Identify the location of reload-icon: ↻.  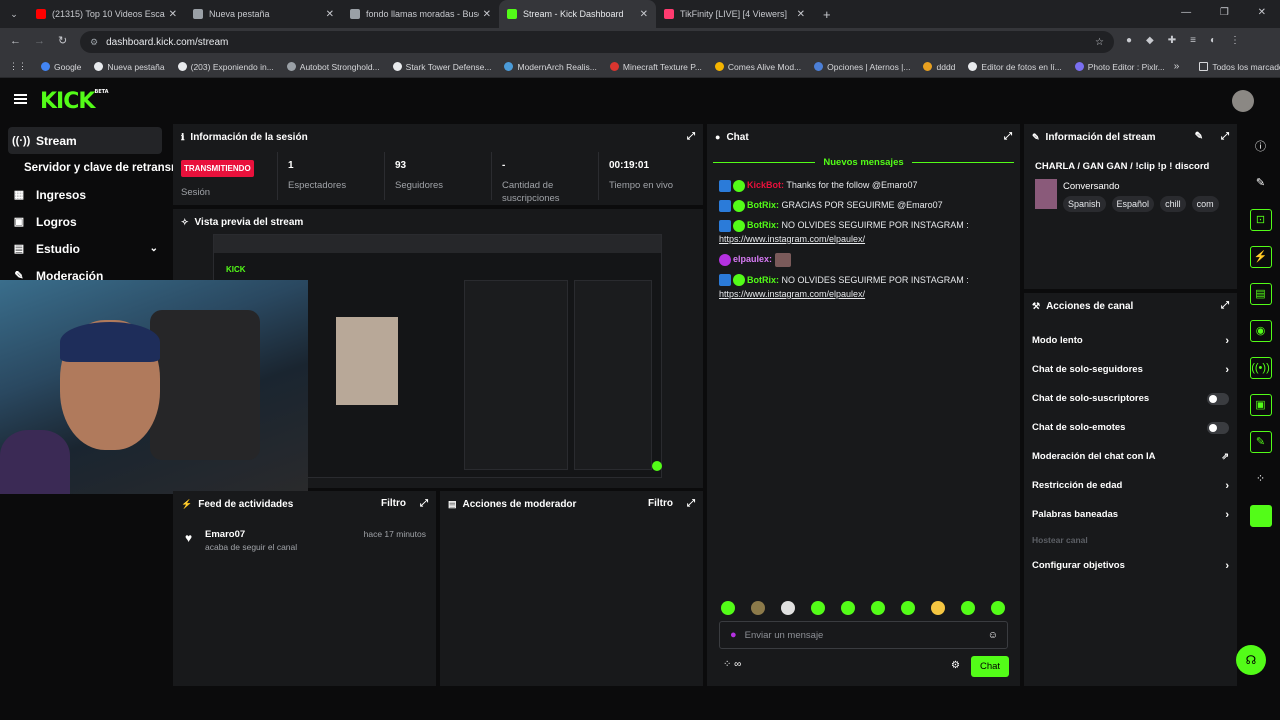
(62, 40).